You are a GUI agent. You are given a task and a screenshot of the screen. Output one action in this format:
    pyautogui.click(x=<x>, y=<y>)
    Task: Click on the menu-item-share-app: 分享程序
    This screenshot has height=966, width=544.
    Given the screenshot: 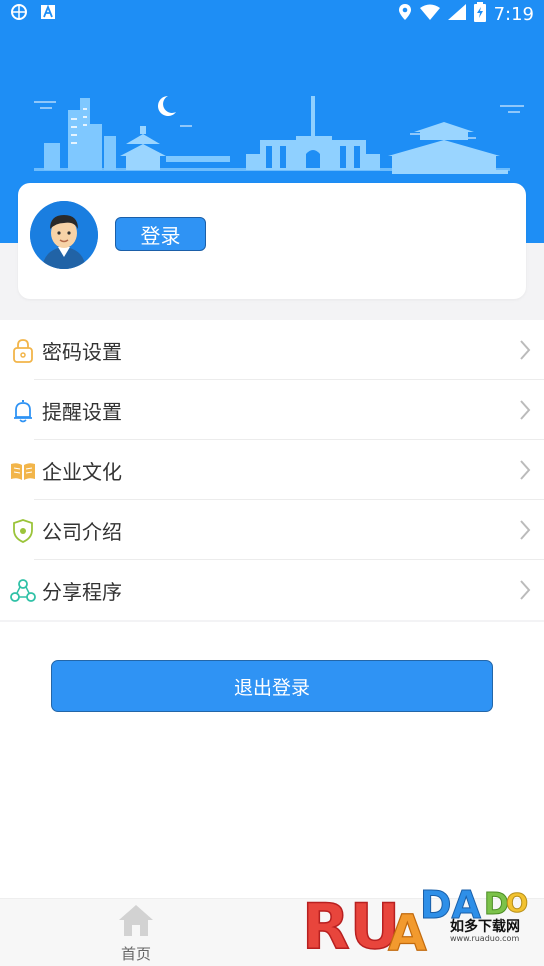 What is the action you would take?
    pyautogui.click(x=272, y=590)
    